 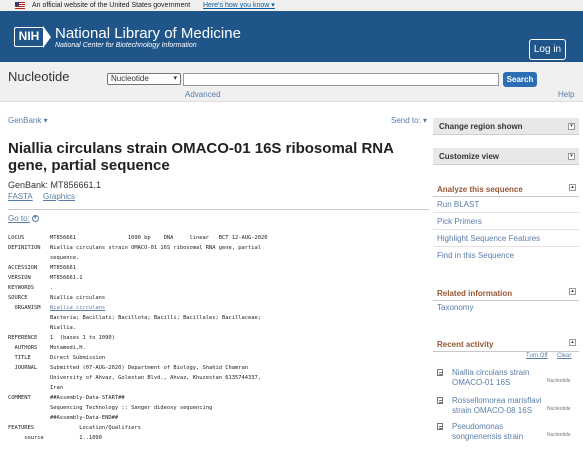 I want to click on advanced-search-link: Advanced, so click(x=203, y=94).